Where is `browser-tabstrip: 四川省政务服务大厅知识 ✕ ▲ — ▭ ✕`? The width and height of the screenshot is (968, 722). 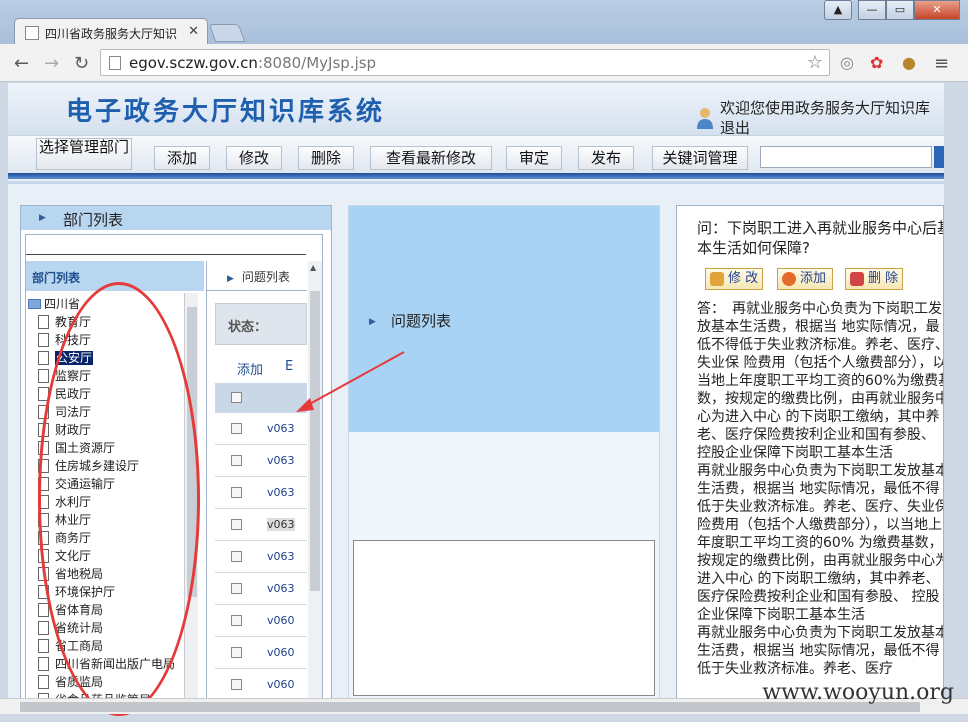 browser-tabstrip: 四川省政务服务大厅知识 ✕ ▲ — ▭ ✕ is located at coordinates (484, 23).